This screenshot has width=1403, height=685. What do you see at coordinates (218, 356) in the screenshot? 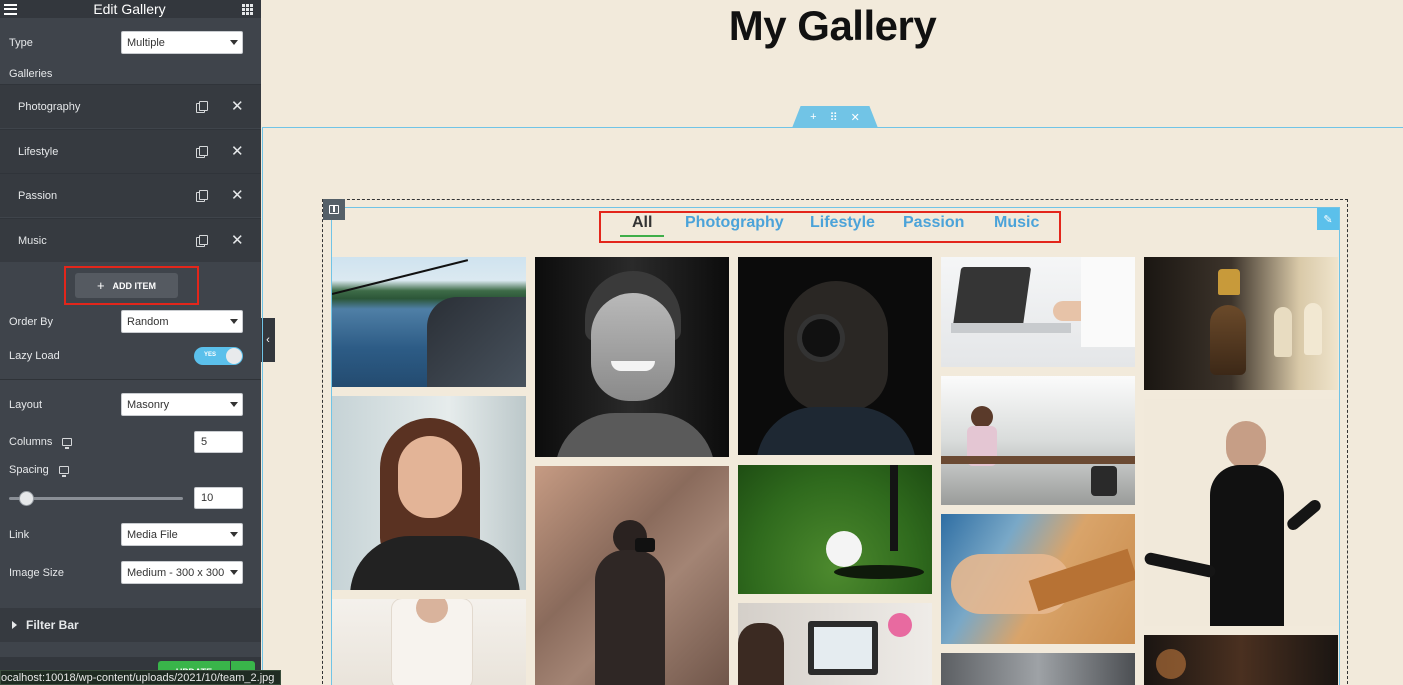
I see `lazy-load-toggle: YES` at bounding box center [218, 356].